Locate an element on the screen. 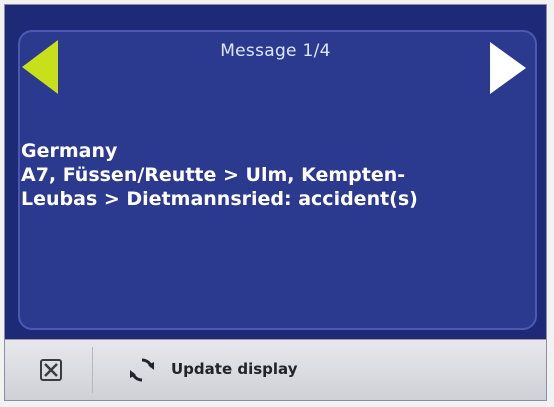  message-route-line1: A7, Füssen/Reutte > Ulm, Kempten- is located at coordinates (213, 175).